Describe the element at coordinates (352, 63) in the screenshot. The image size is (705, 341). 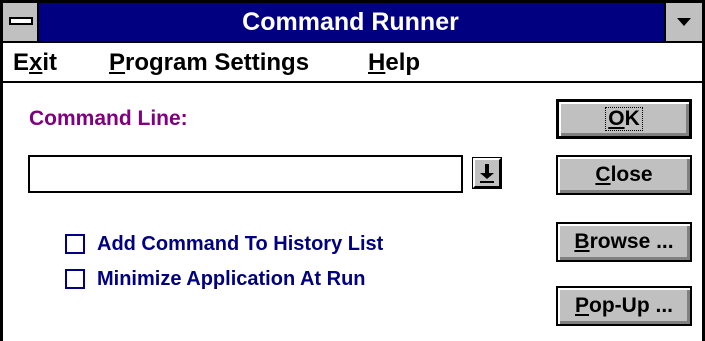
I see `menu-bar: Exit Program Settings Help` at that location.